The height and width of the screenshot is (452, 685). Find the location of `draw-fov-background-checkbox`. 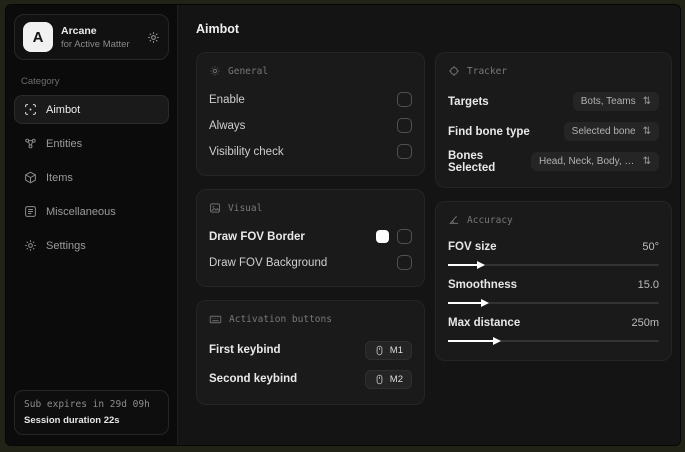

draw-fov-background-checkbox is located at coordinates (404, 262).